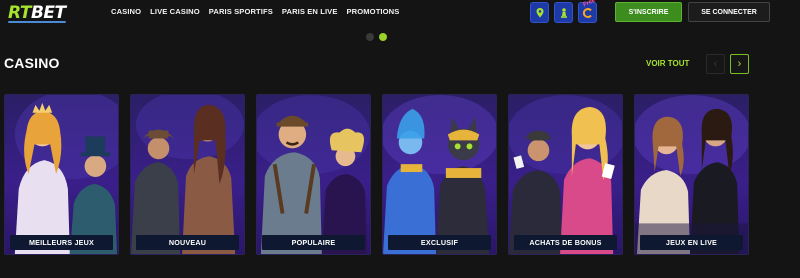 Image resolution: width=800 pixels, height=278 pixels. What do you see at coordinates (313, 242) in the screenshot?
I see `card-label: POPULAIRE` at bounding box center [313, 242].